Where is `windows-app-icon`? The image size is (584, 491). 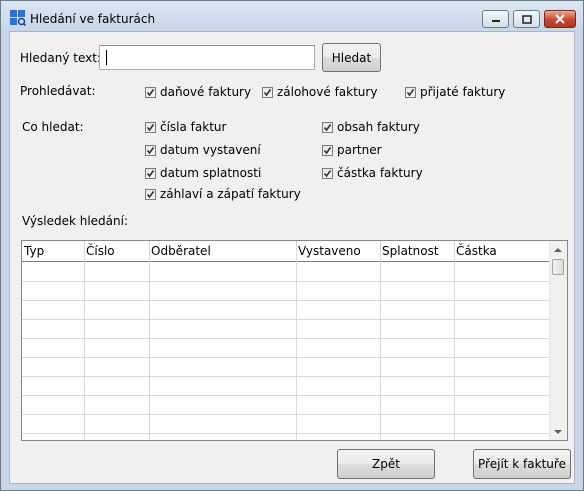
windows-app-icon is located at coordinates (18, 18).